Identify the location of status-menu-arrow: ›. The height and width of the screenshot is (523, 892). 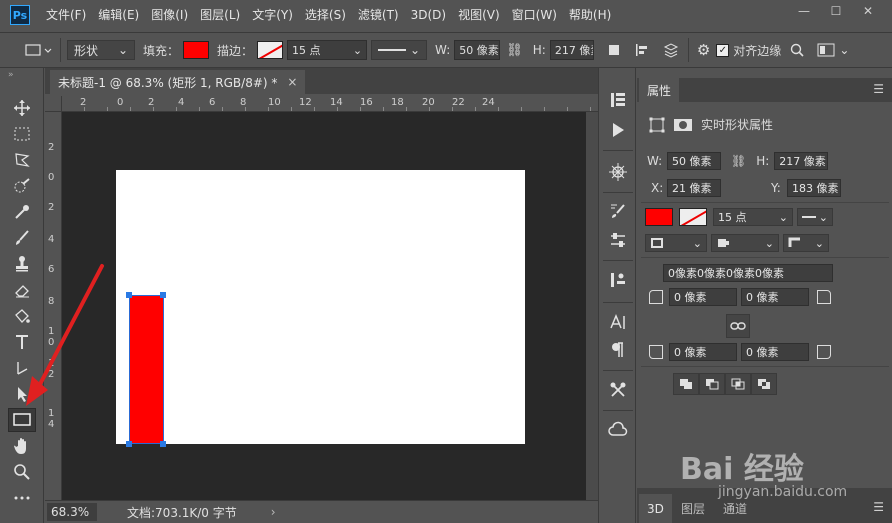
(273, 512).